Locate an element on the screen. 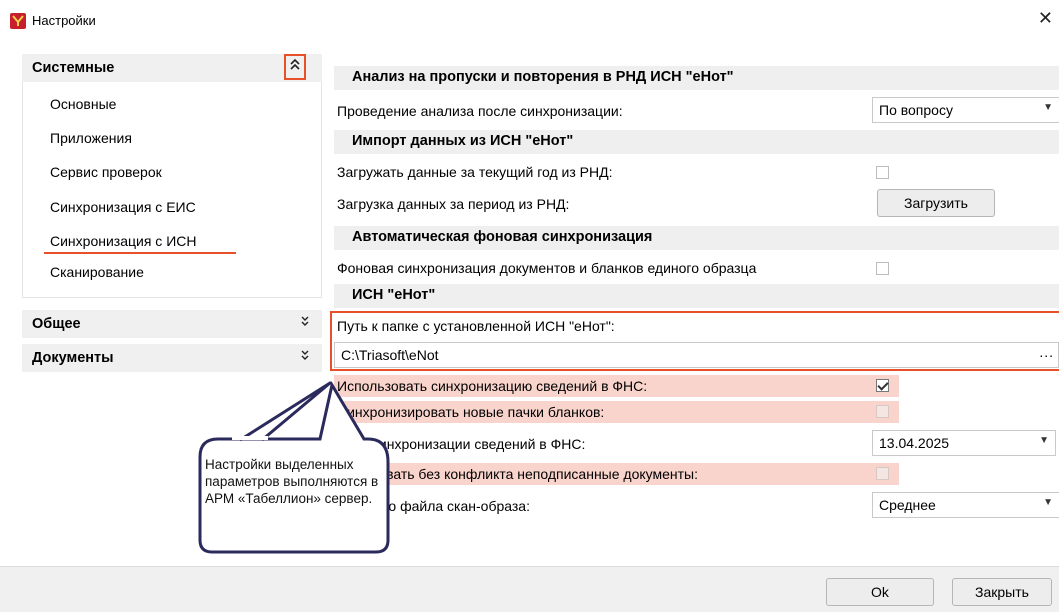  fns-sync-date-label: Дата синхронизации сведений в ФНС: is located at coordinates (461, 444).